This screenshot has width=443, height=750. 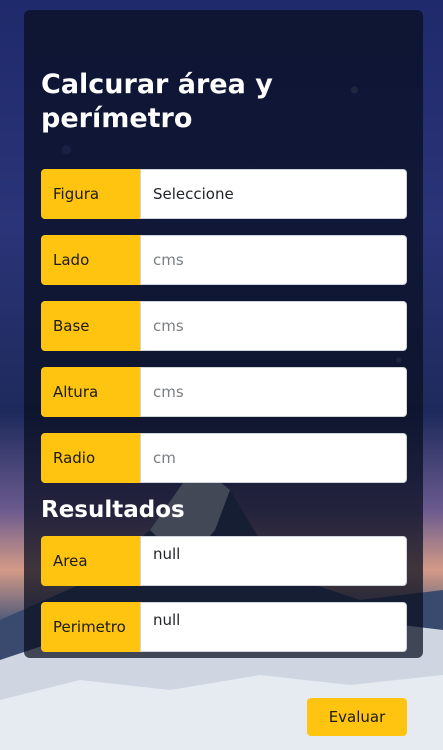 What do you see at coordinates (157, 101) in the screenshot?
I see `page-title: Calcurar área y perímetro` at bounding box center [157, 101].